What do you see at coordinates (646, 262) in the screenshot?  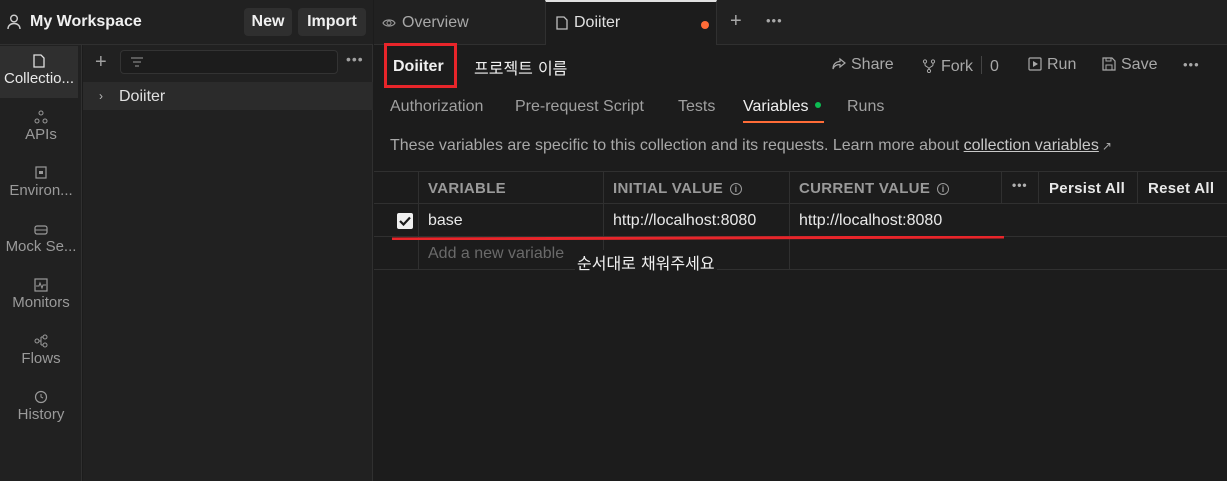 I see `annotation-fill-in-order: 순서대로 채워주세요` at bounding box center [646, 262].